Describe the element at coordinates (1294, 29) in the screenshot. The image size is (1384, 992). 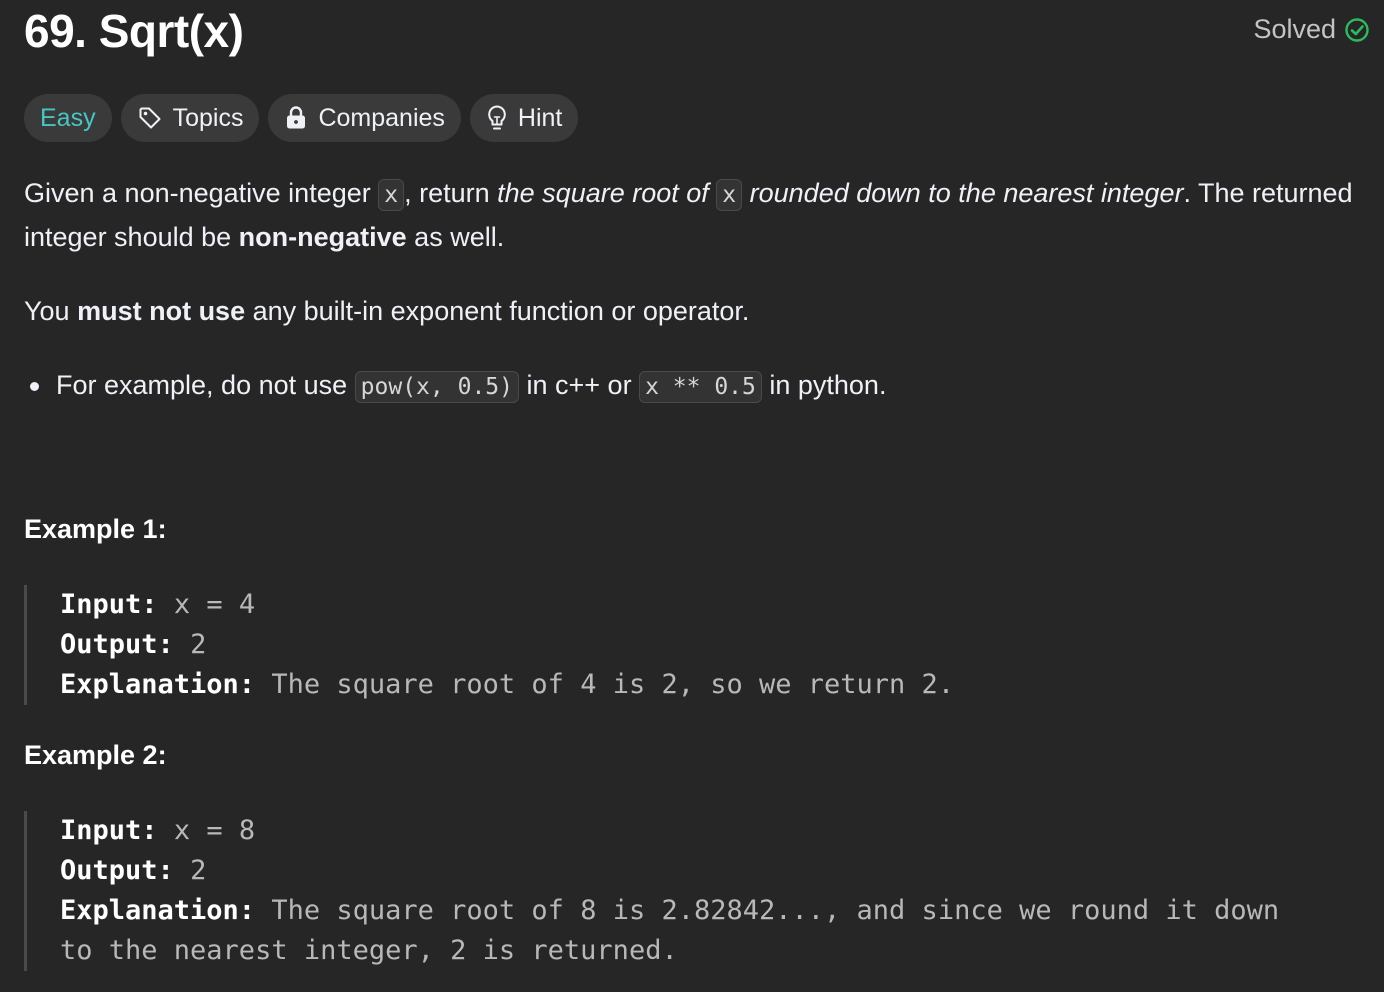
I see `solved-label: Solved` at that location.